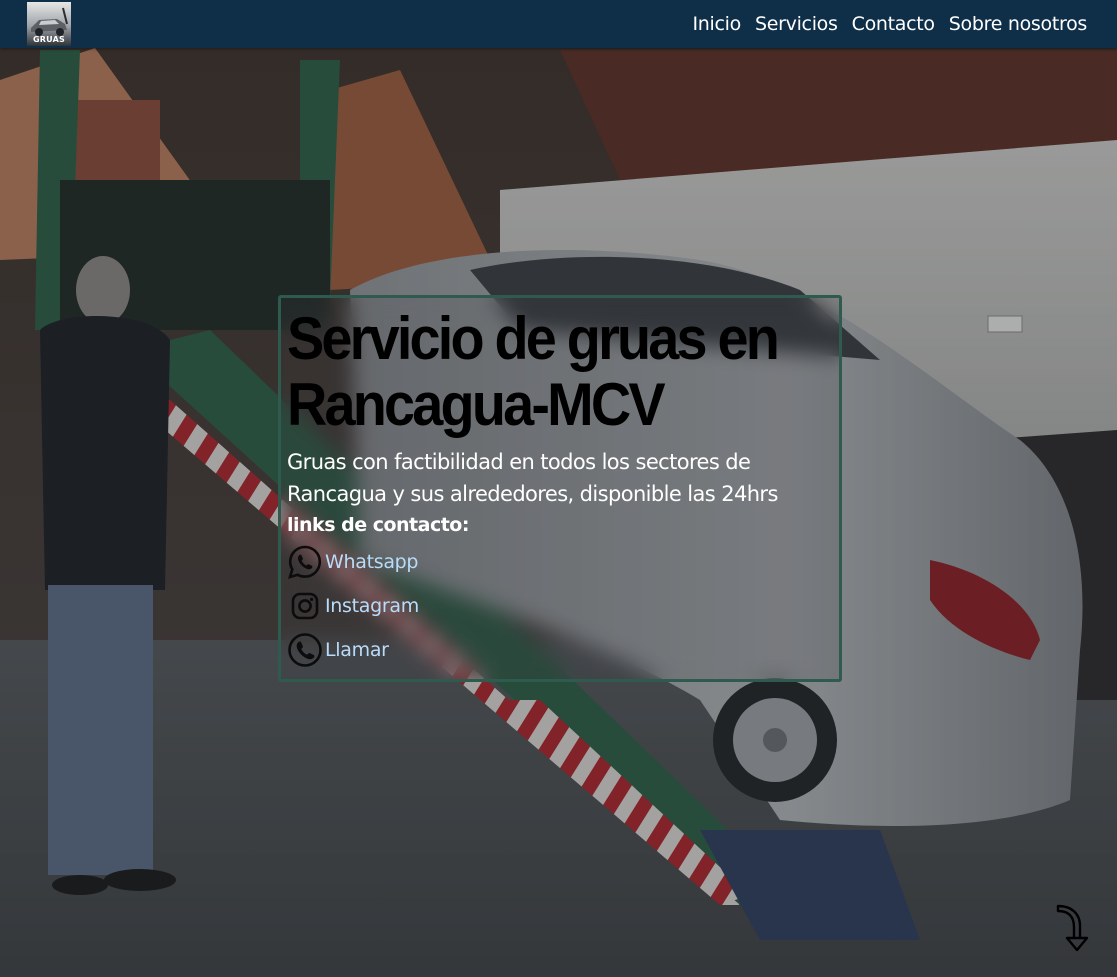 The image size is (1117, 977). I want to click on hero-title-line-2: Rancagua-MCV, so click(476, 404).